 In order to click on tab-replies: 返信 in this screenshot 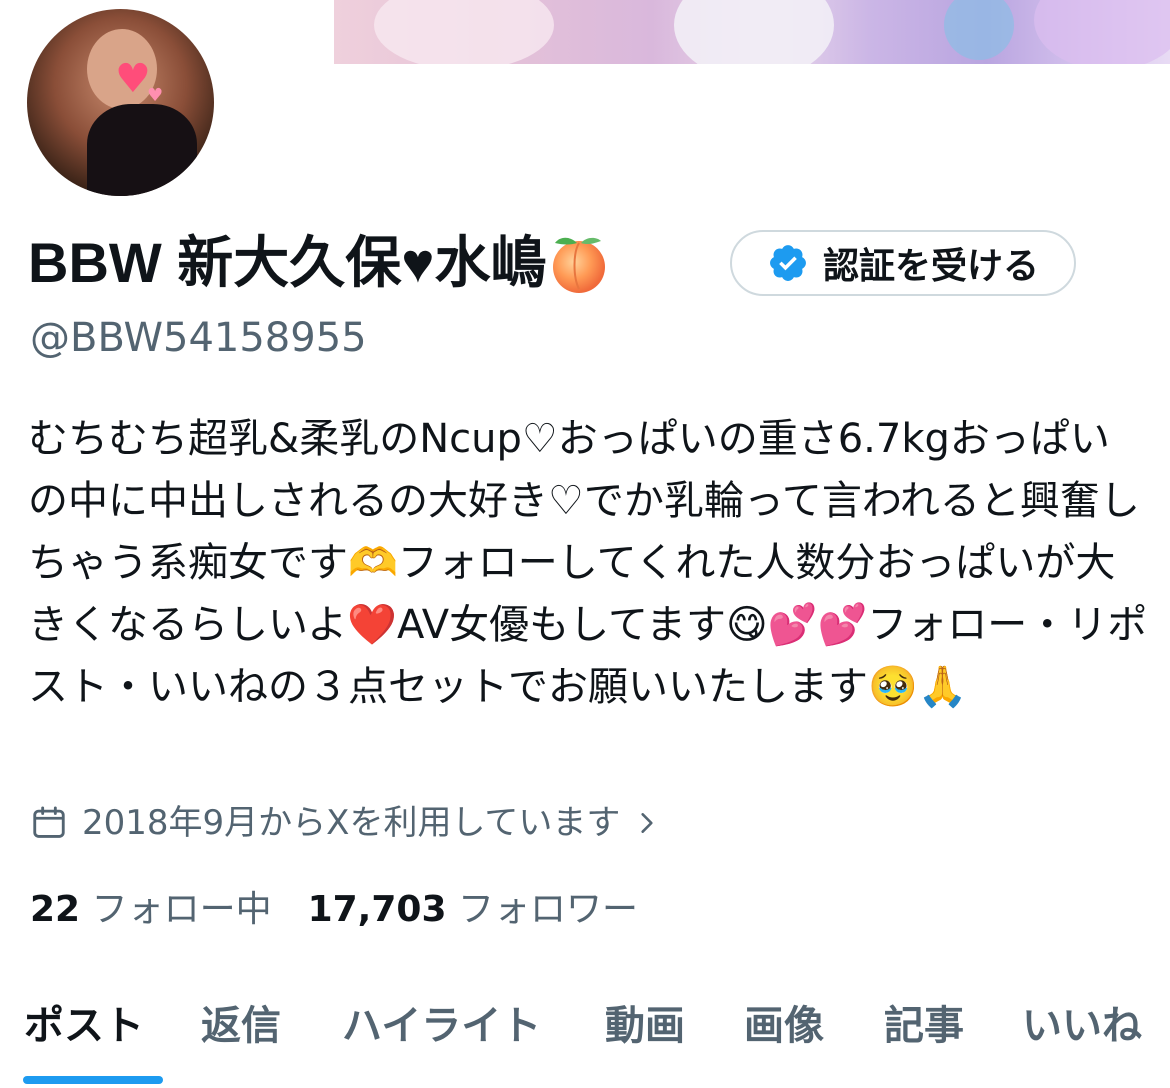, I will do `click(241, 1026)`.